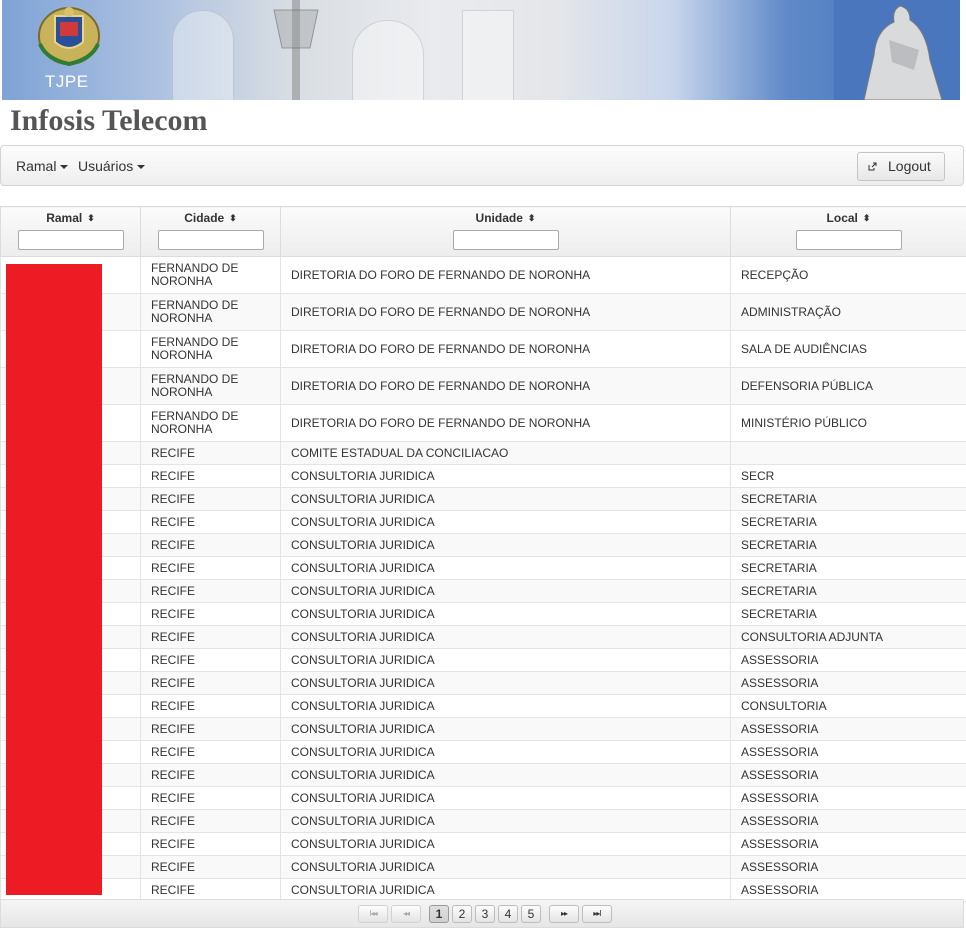 The height and width of the screenshot is (929, 966). I want to click on table-row: RECIFE CONSULTORIA JURIDICA CONSULTORIA, so click(483, 706).